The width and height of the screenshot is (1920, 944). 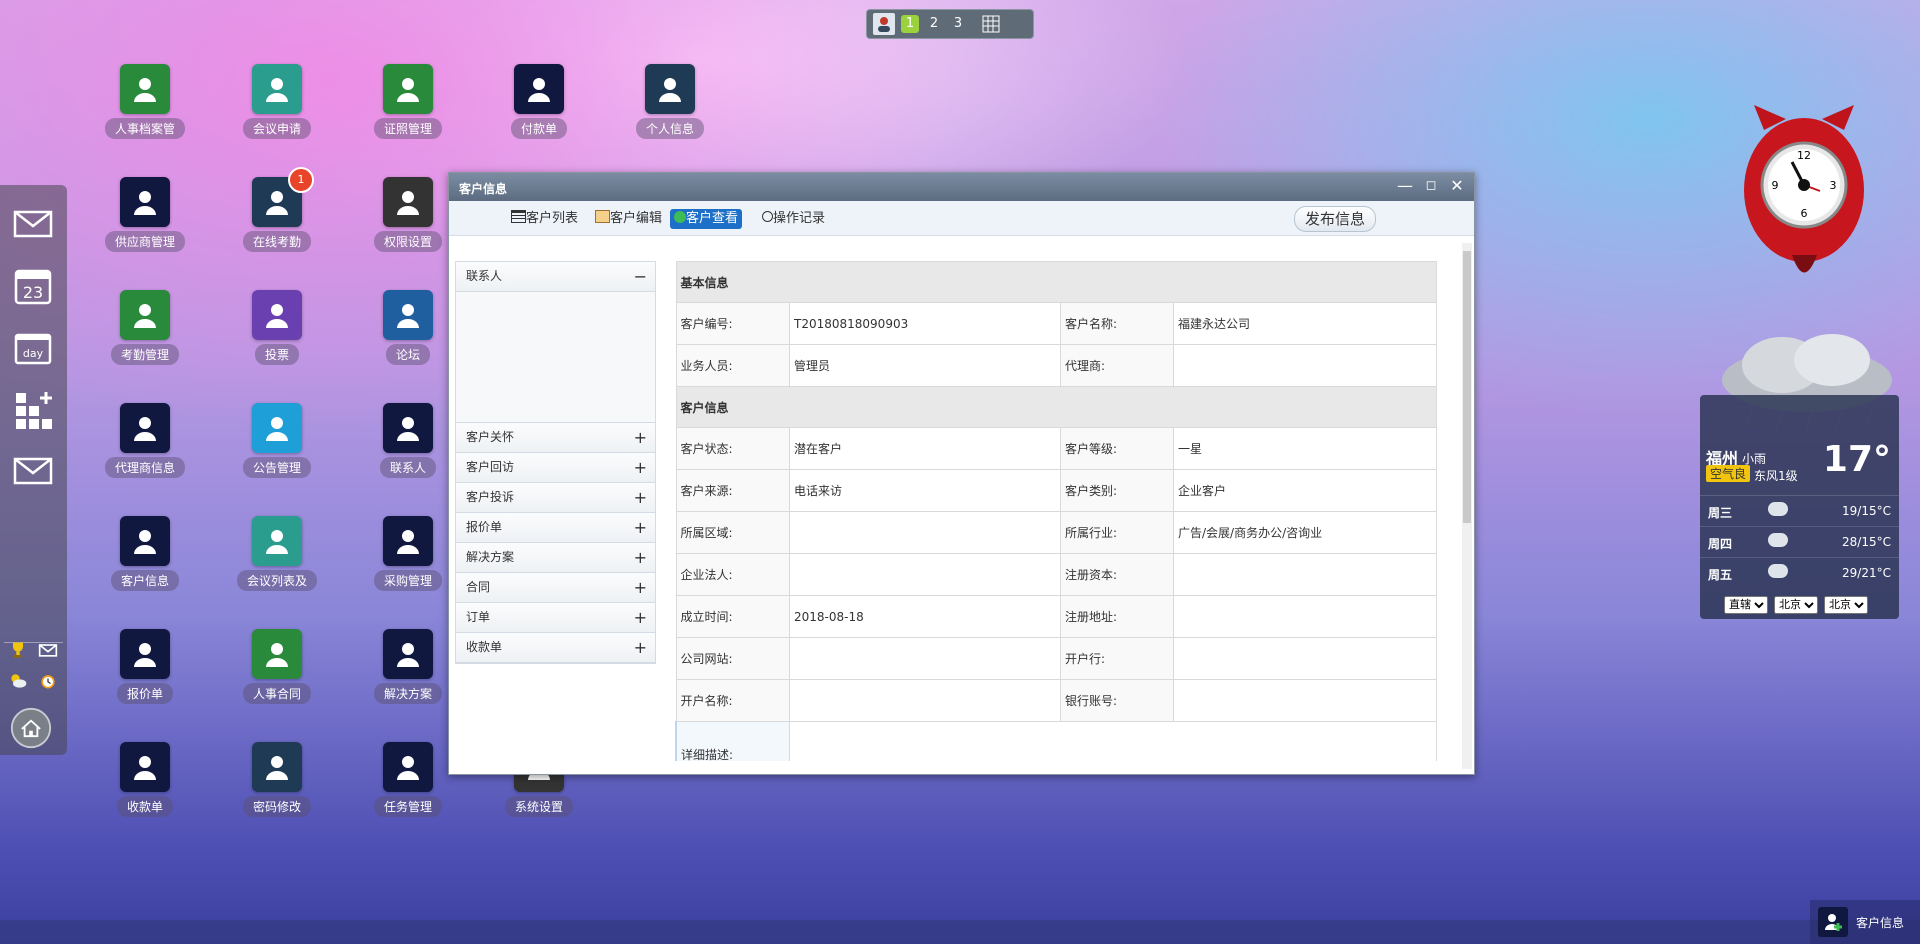 What do you see at coordinates (1467, 387) in the screenshot?
I see `scrollbar-thumb` at bounding box center [1467, 387].